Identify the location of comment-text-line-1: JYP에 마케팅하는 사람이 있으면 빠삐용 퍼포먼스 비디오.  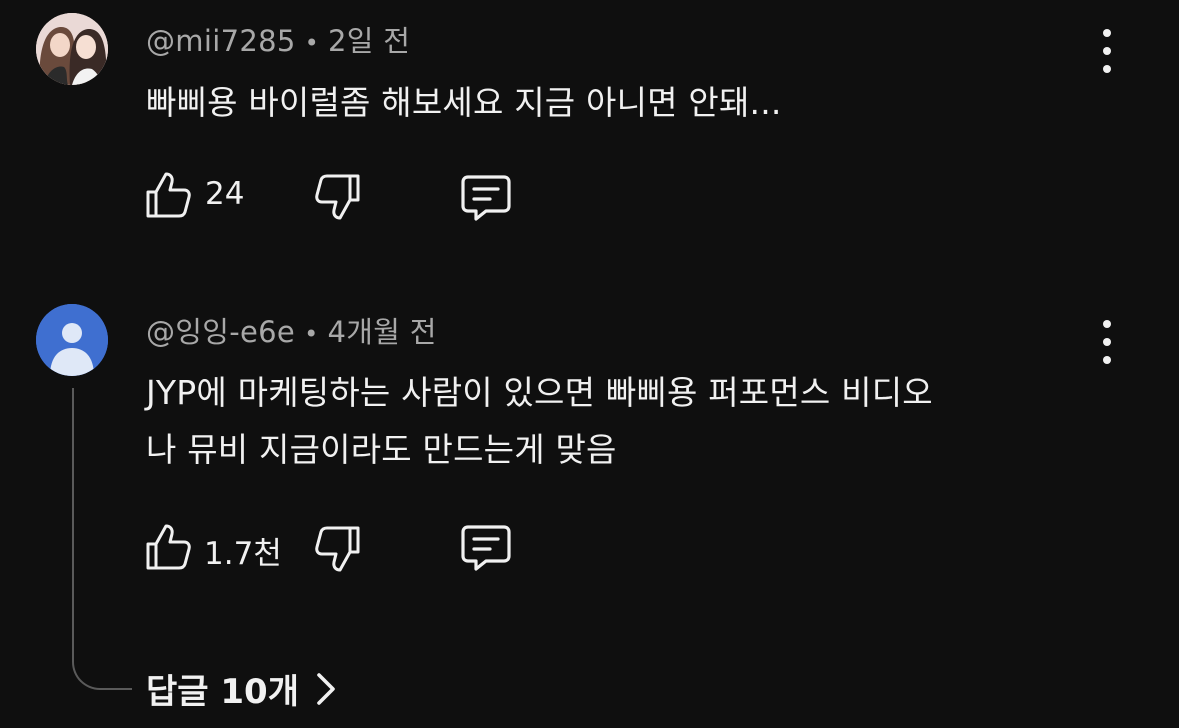
(539, 392).